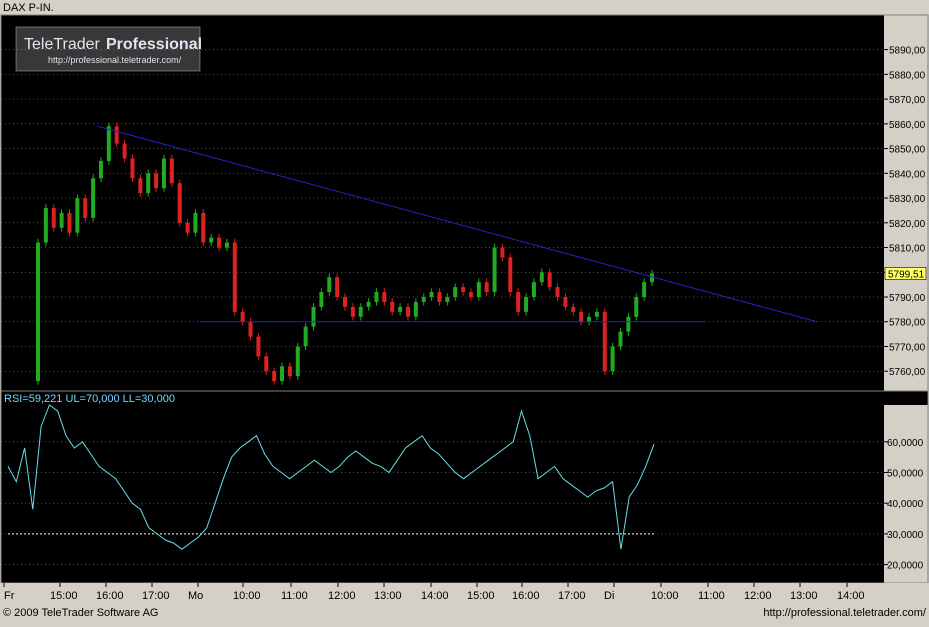 The width and height of the screenshot is (929, 627). What do you see at coordinates (905, 474) in the screenshot?
I see `rsi-tick-label: 50,0000` at bounding box center [905, 474].